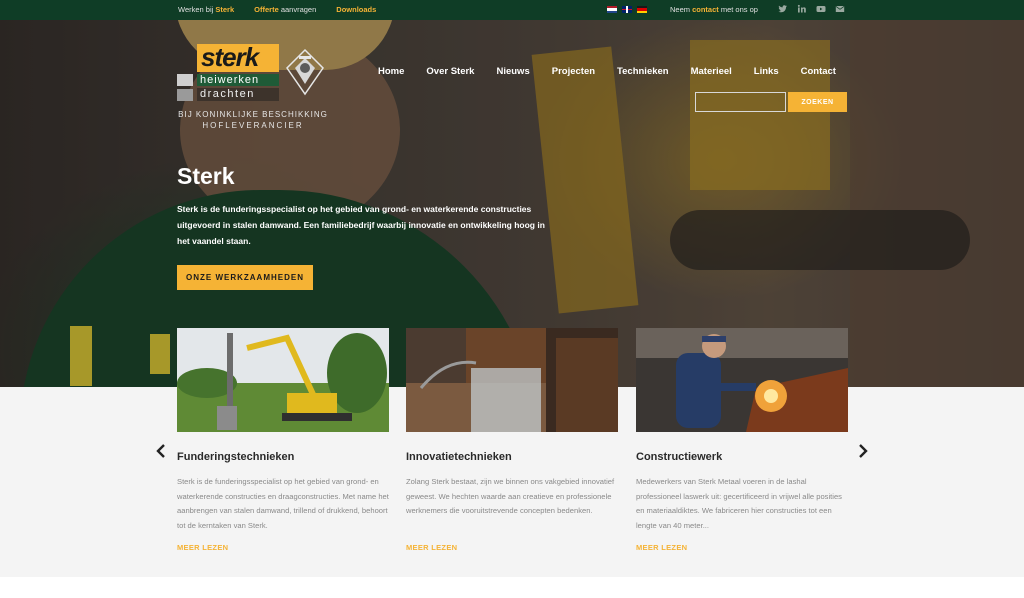  What do you see at coordinates (305, 72) in the screenshot?
I see `royal-crest-icon` at bounding box center [305, 72].